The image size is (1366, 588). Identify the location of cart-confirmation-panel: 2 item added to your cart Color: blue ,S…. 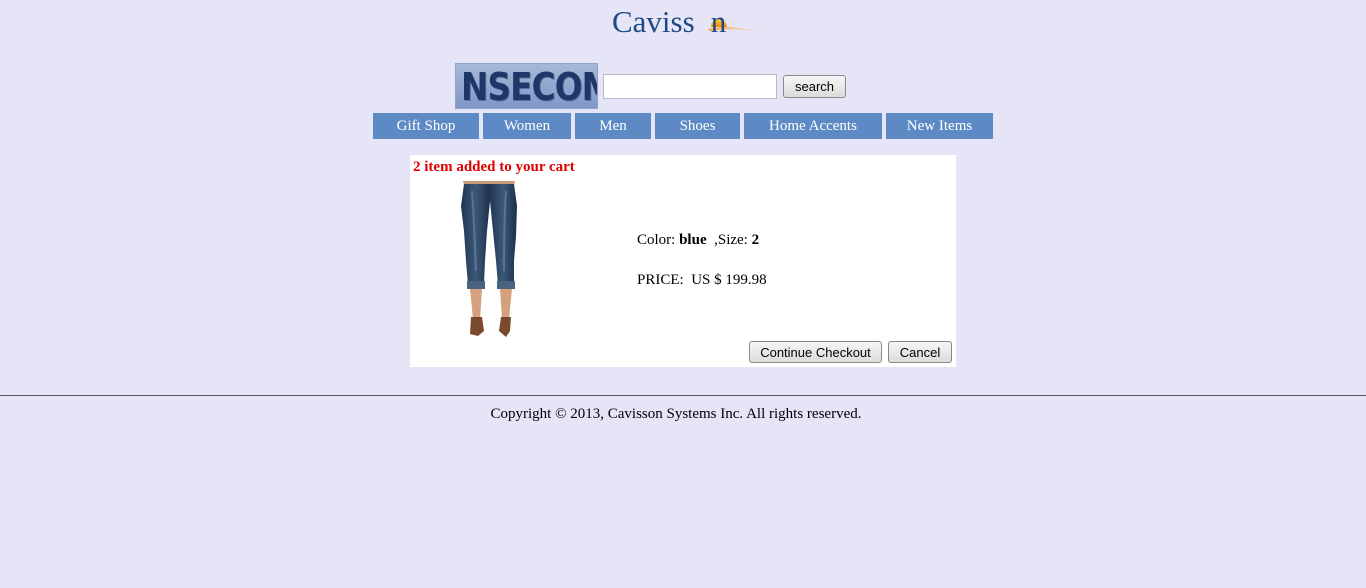
(683, 261).